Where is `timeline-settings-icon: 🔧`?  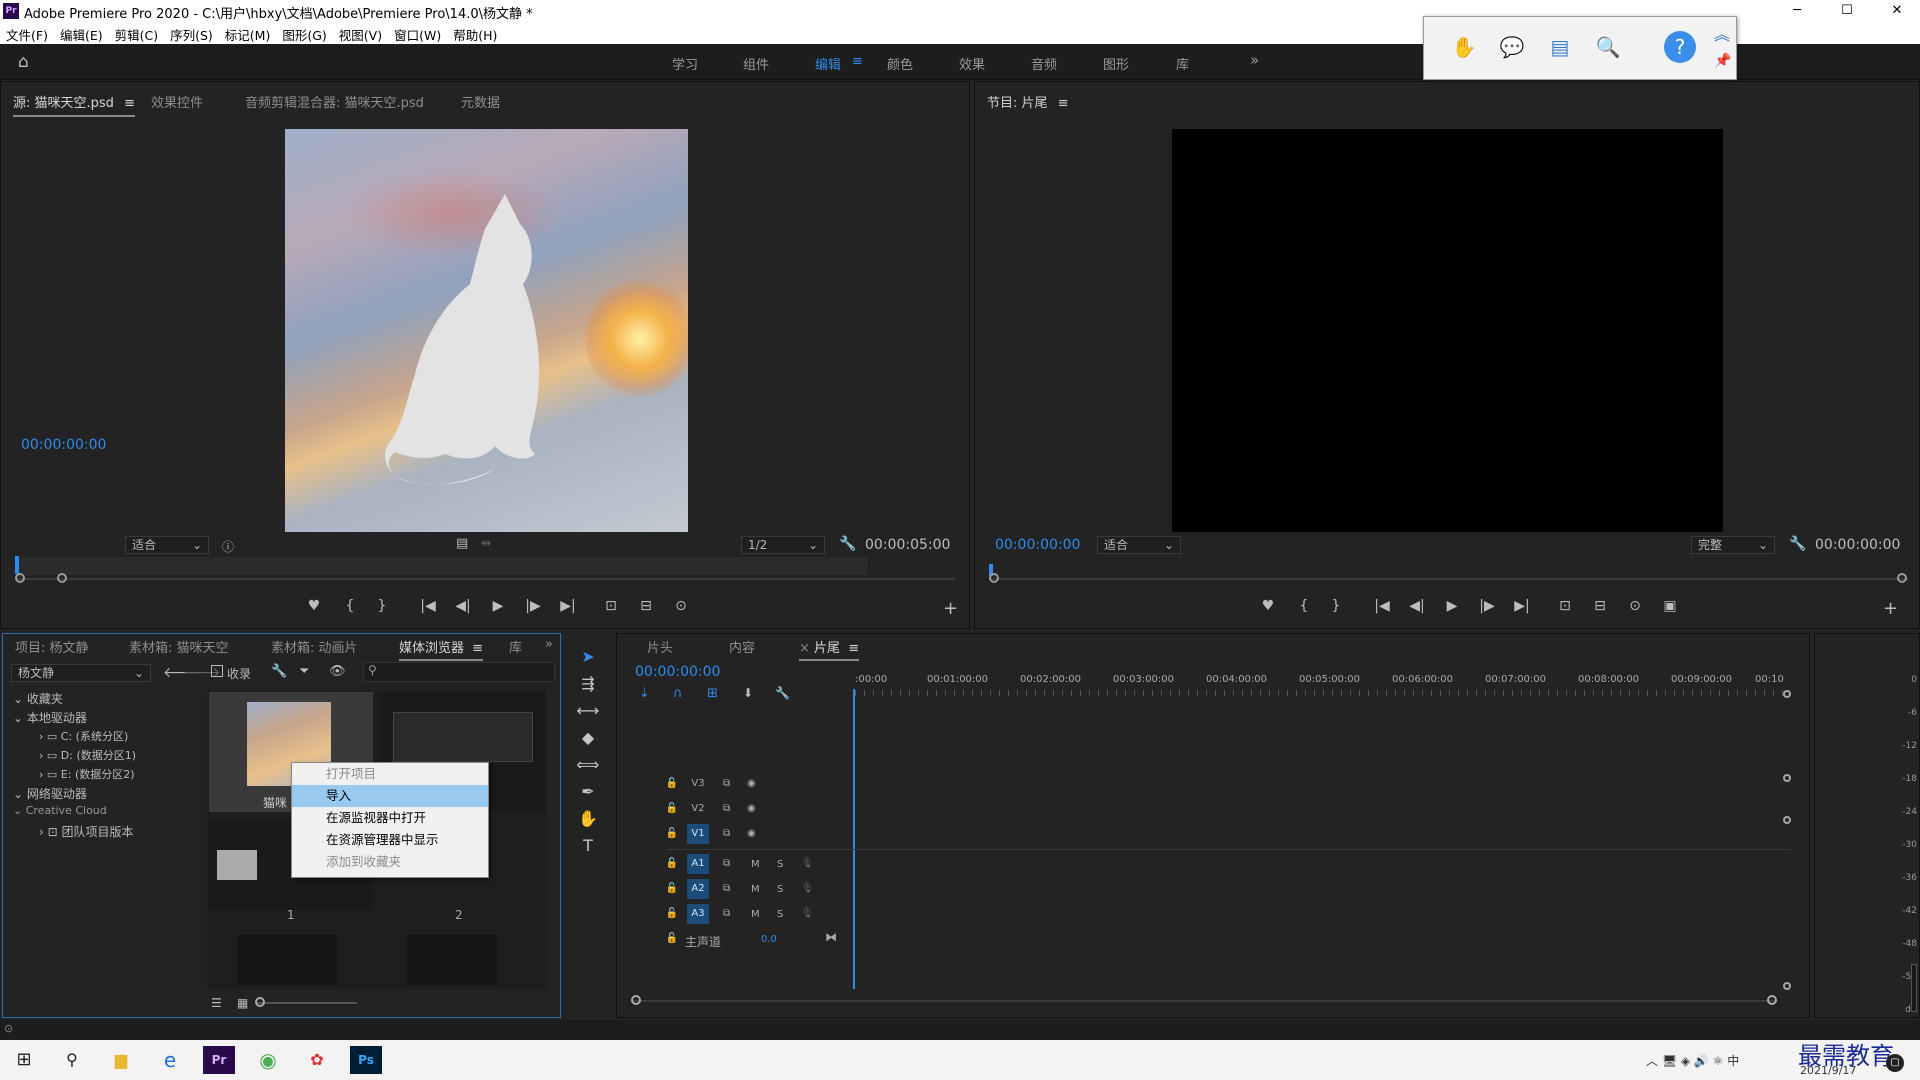
timeline-settings-icon: 🔧 is located at coordinates (782, 693).